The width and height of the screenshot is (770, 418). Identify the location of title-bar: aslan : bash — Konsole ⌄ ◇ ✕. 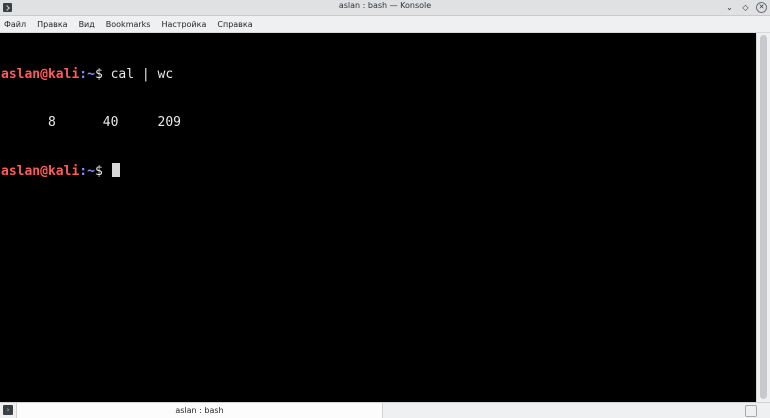
(385, 8).